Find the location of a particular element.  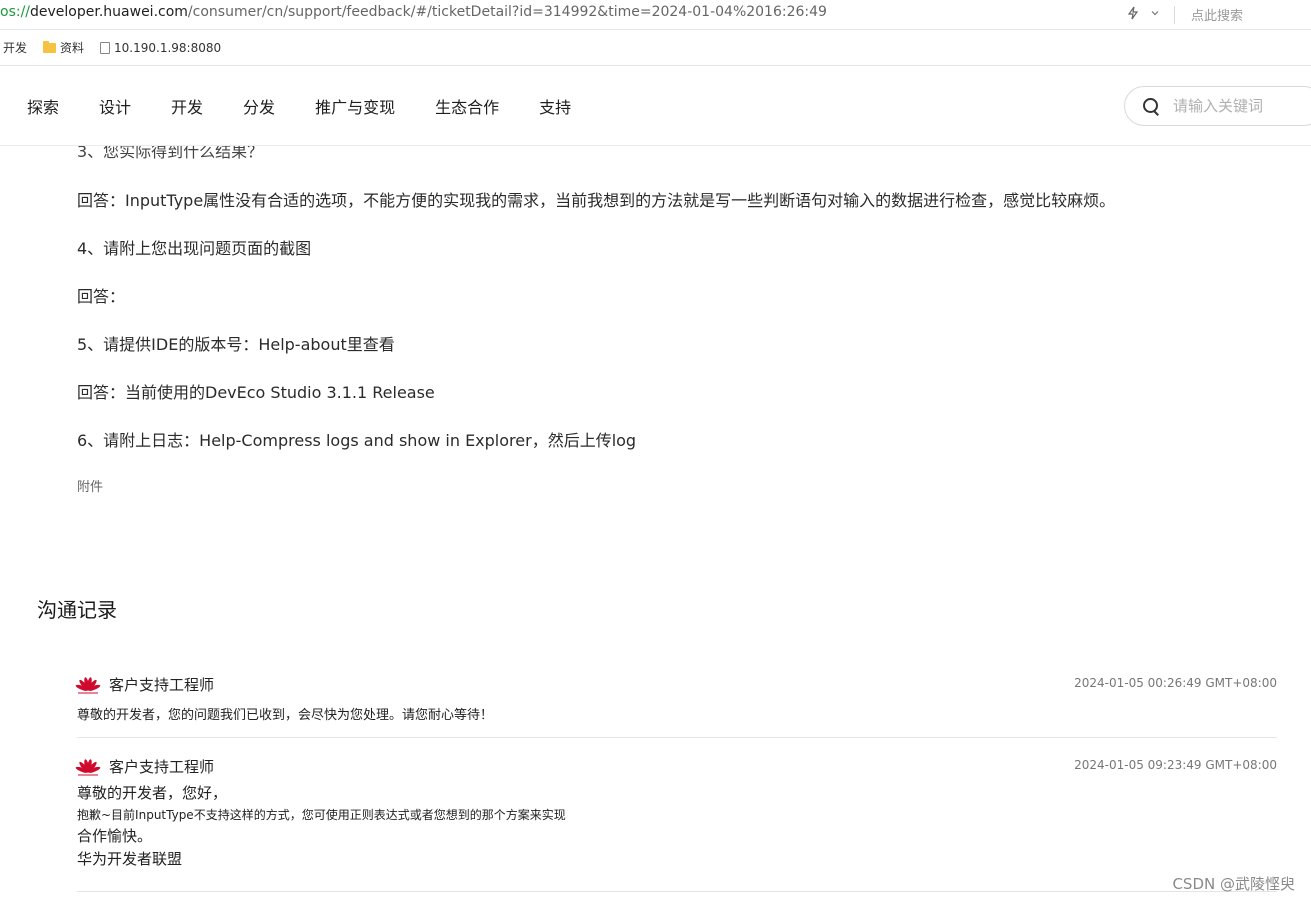

site-header: 探索 设计 开发 分发 推广与变现 生态合作 支持 is located at coordinates (655, 106).